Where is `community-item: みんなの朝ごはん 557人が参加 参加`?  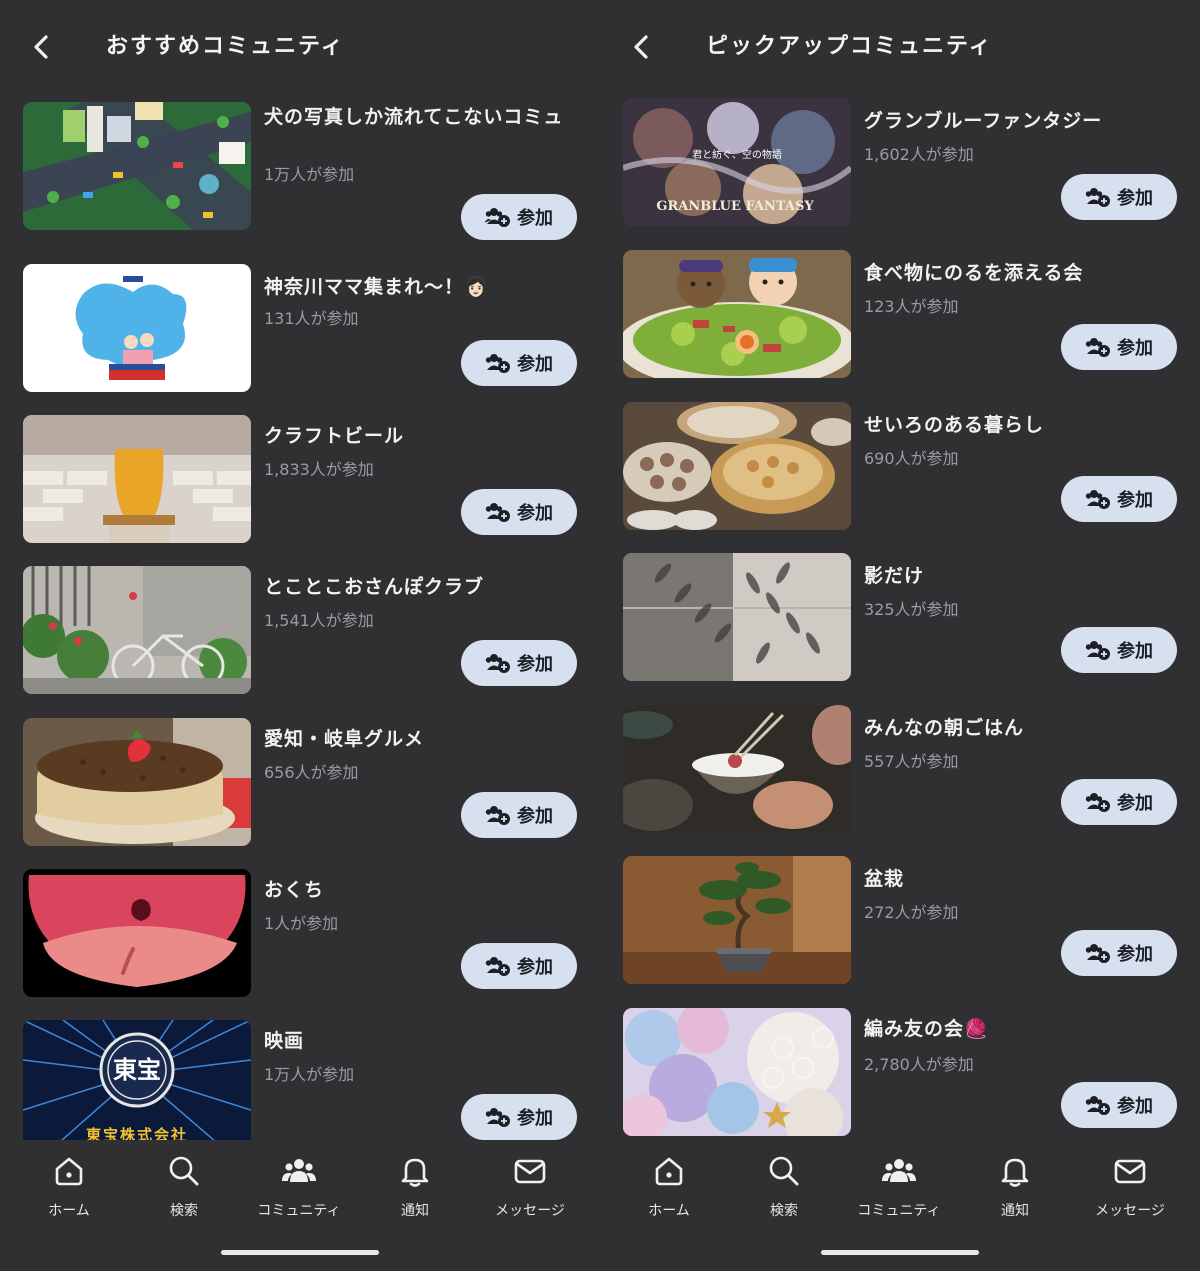
community-item: みんなの朝ごはん 557人が参加 参加 is located at coordinates (900, 770).